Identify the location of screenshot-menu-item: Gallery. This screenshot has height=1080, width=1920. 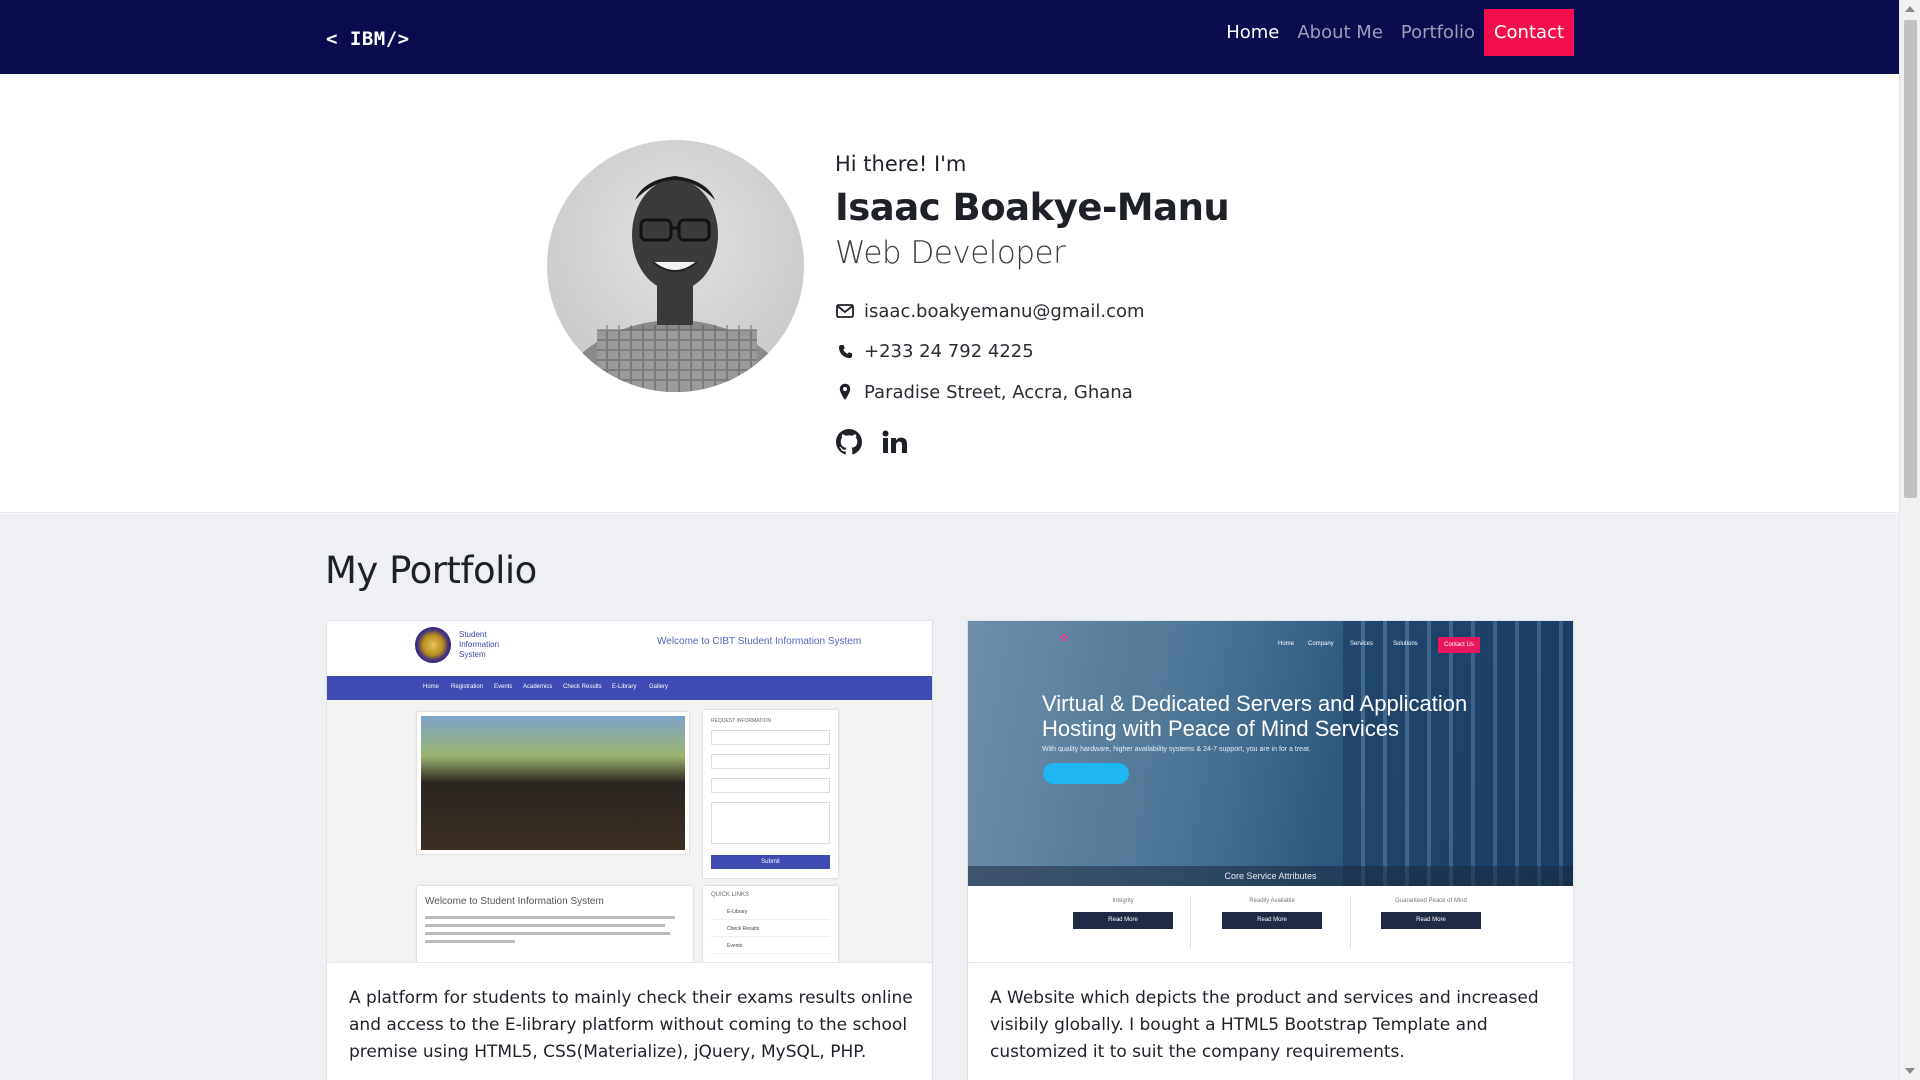
(659, 687).